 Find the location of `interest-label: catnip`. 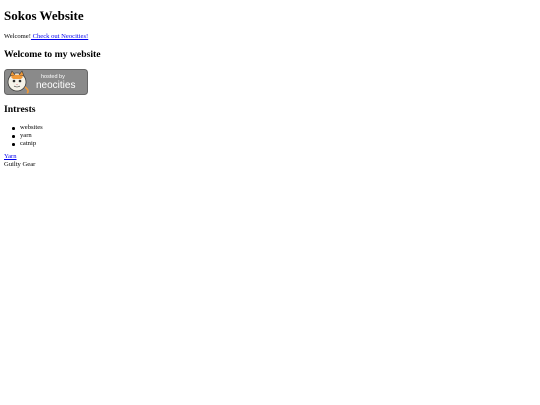

interest-label: catnip is located at coordinates (28, 143).